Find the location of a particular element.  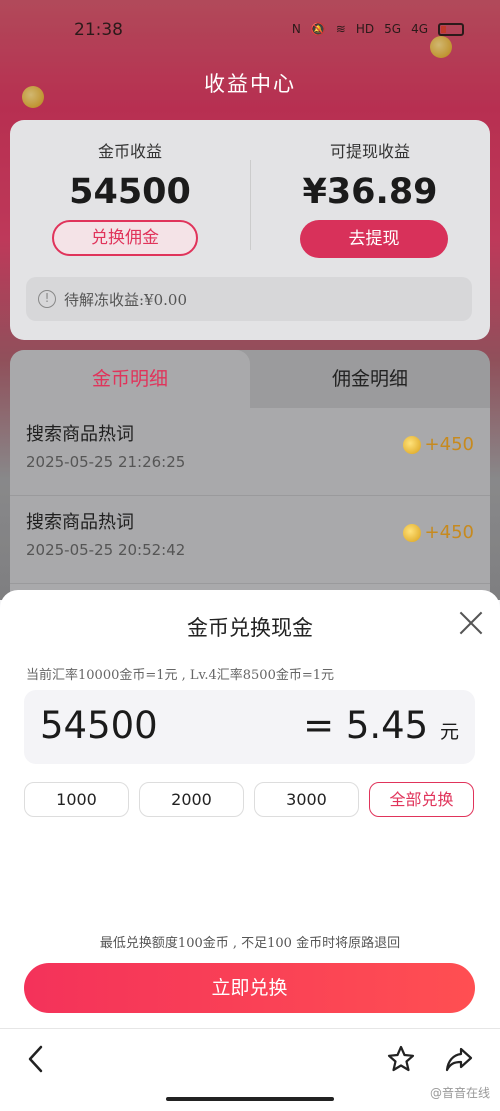

amount-chips: 1000 2000 3000 全部兑换 is located at coordinates (250, 800).